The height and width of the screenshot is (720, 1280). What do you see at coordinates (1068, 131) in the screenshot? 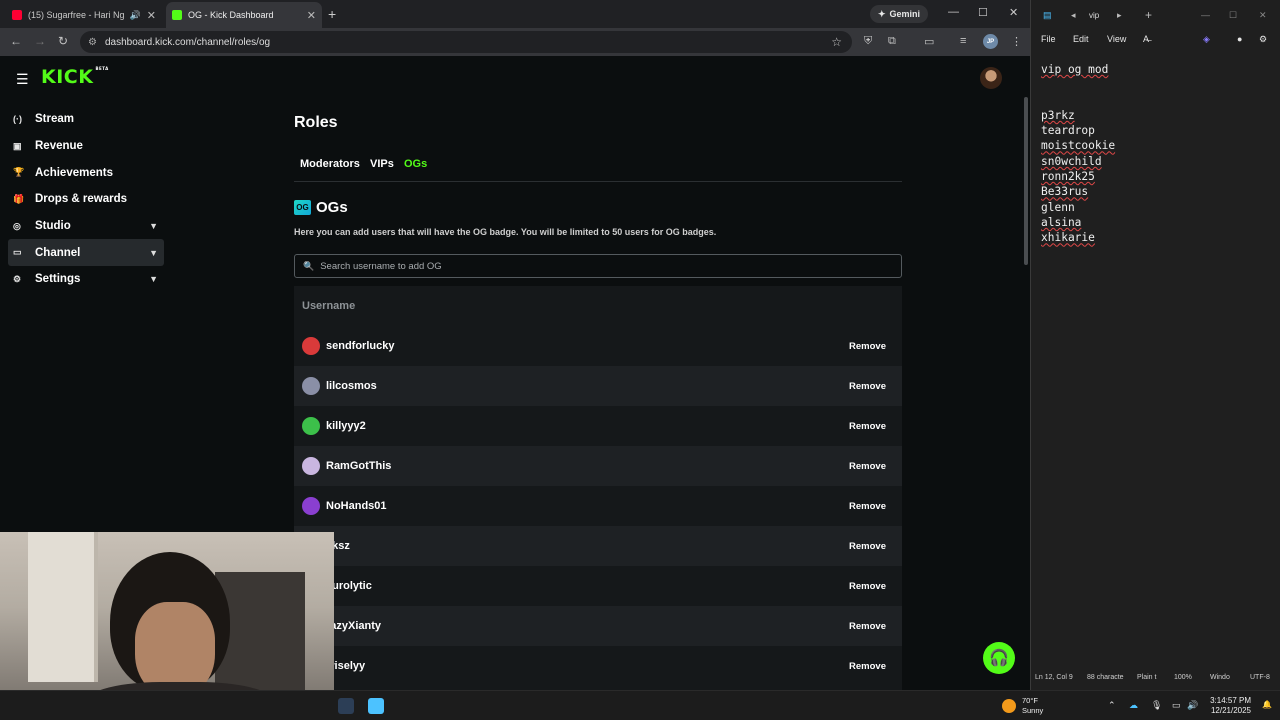
I see `notepad-line: teardrop` at bounding box center [1068, 131].